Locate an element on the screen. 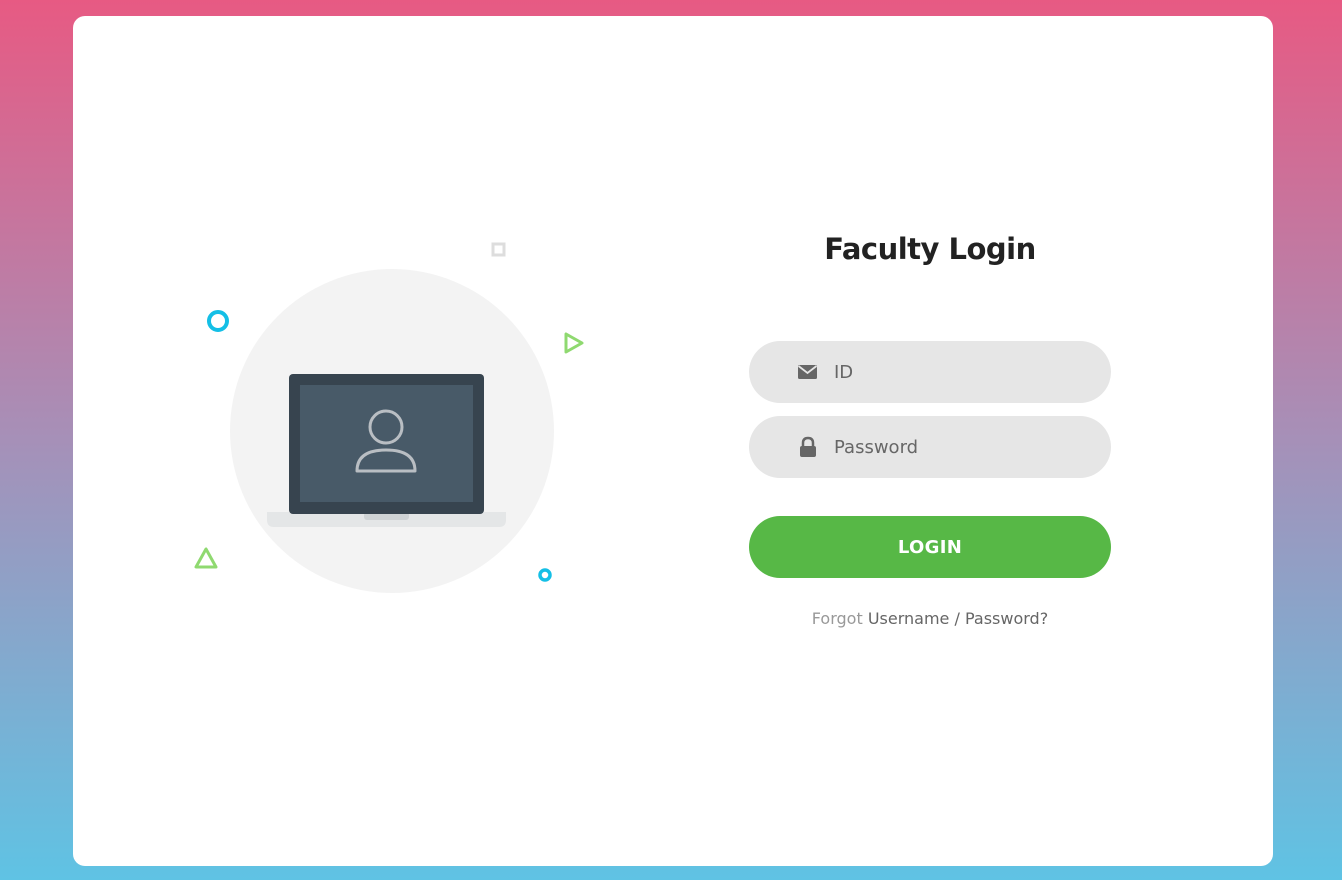 The image size is (1342, 880). id-field is located at coordinates (930, 372).